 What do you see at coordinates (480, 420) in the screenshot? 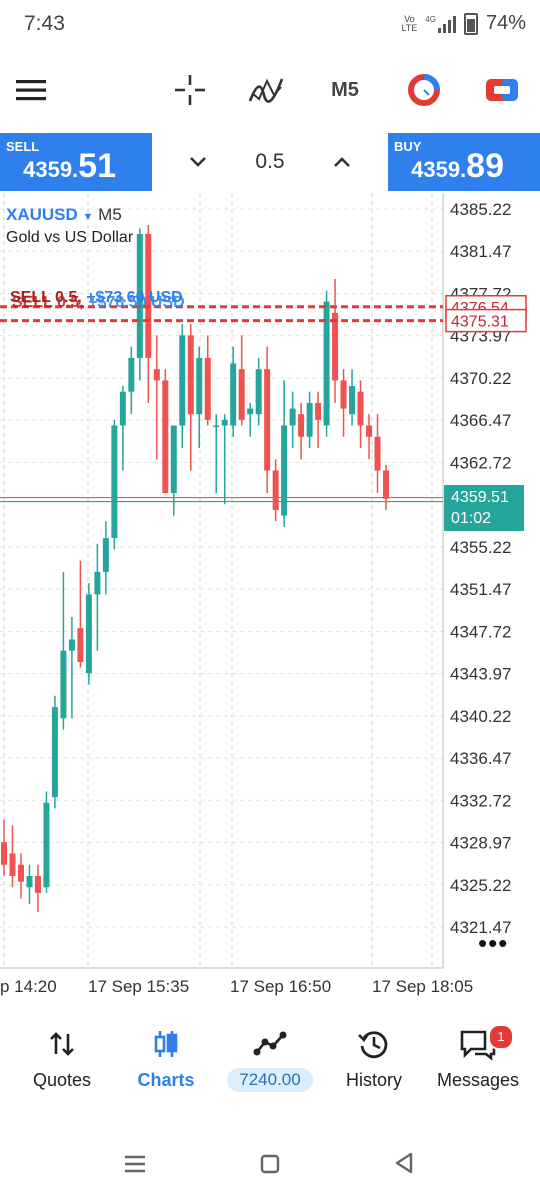
I see `price-tick-label: 4366.47` at bounding box center [480, 420].